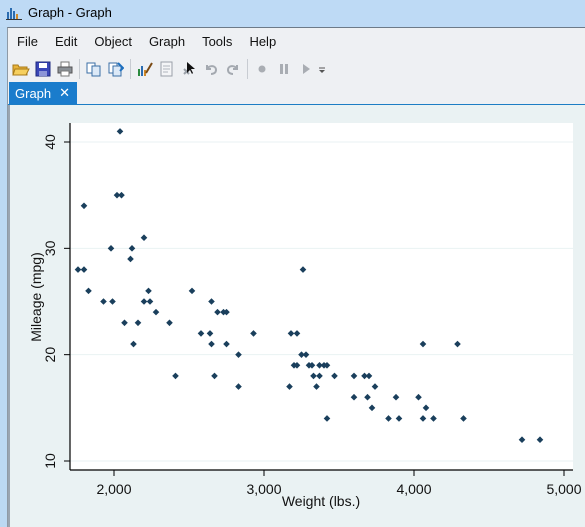 The image size is (585, 527). What do you see at coordinates (263, 489) in the screenshot?
I see `x-tick-label: 3,000` at bounding box center [263, 489].